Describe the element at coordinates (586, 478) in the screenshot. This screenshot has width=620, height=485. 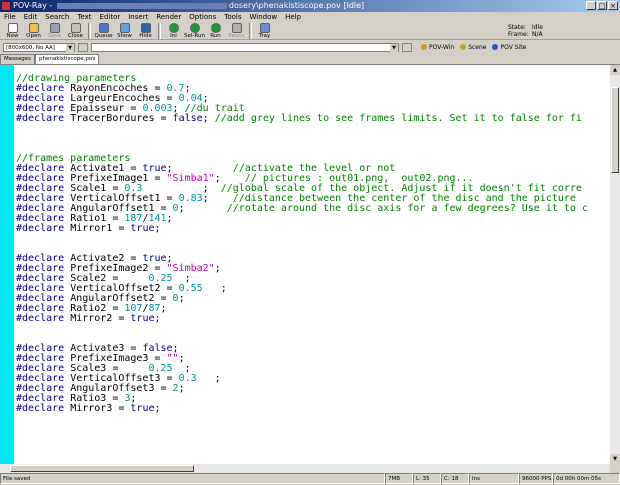
I see `status-time: 0d 00h 00m 05s` at that location.